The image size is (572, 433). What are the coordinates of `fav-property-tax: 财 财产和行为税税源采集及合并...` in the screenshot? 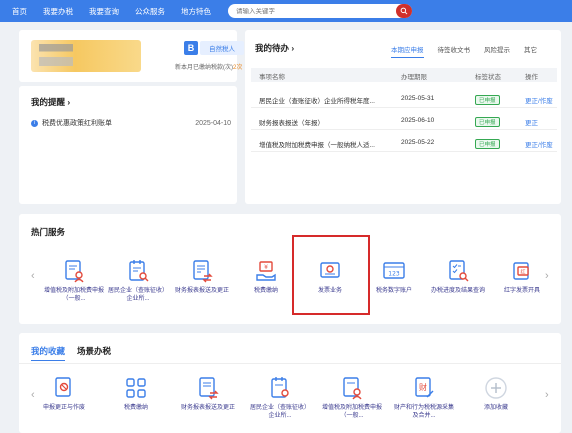 It's located at (424, 397).